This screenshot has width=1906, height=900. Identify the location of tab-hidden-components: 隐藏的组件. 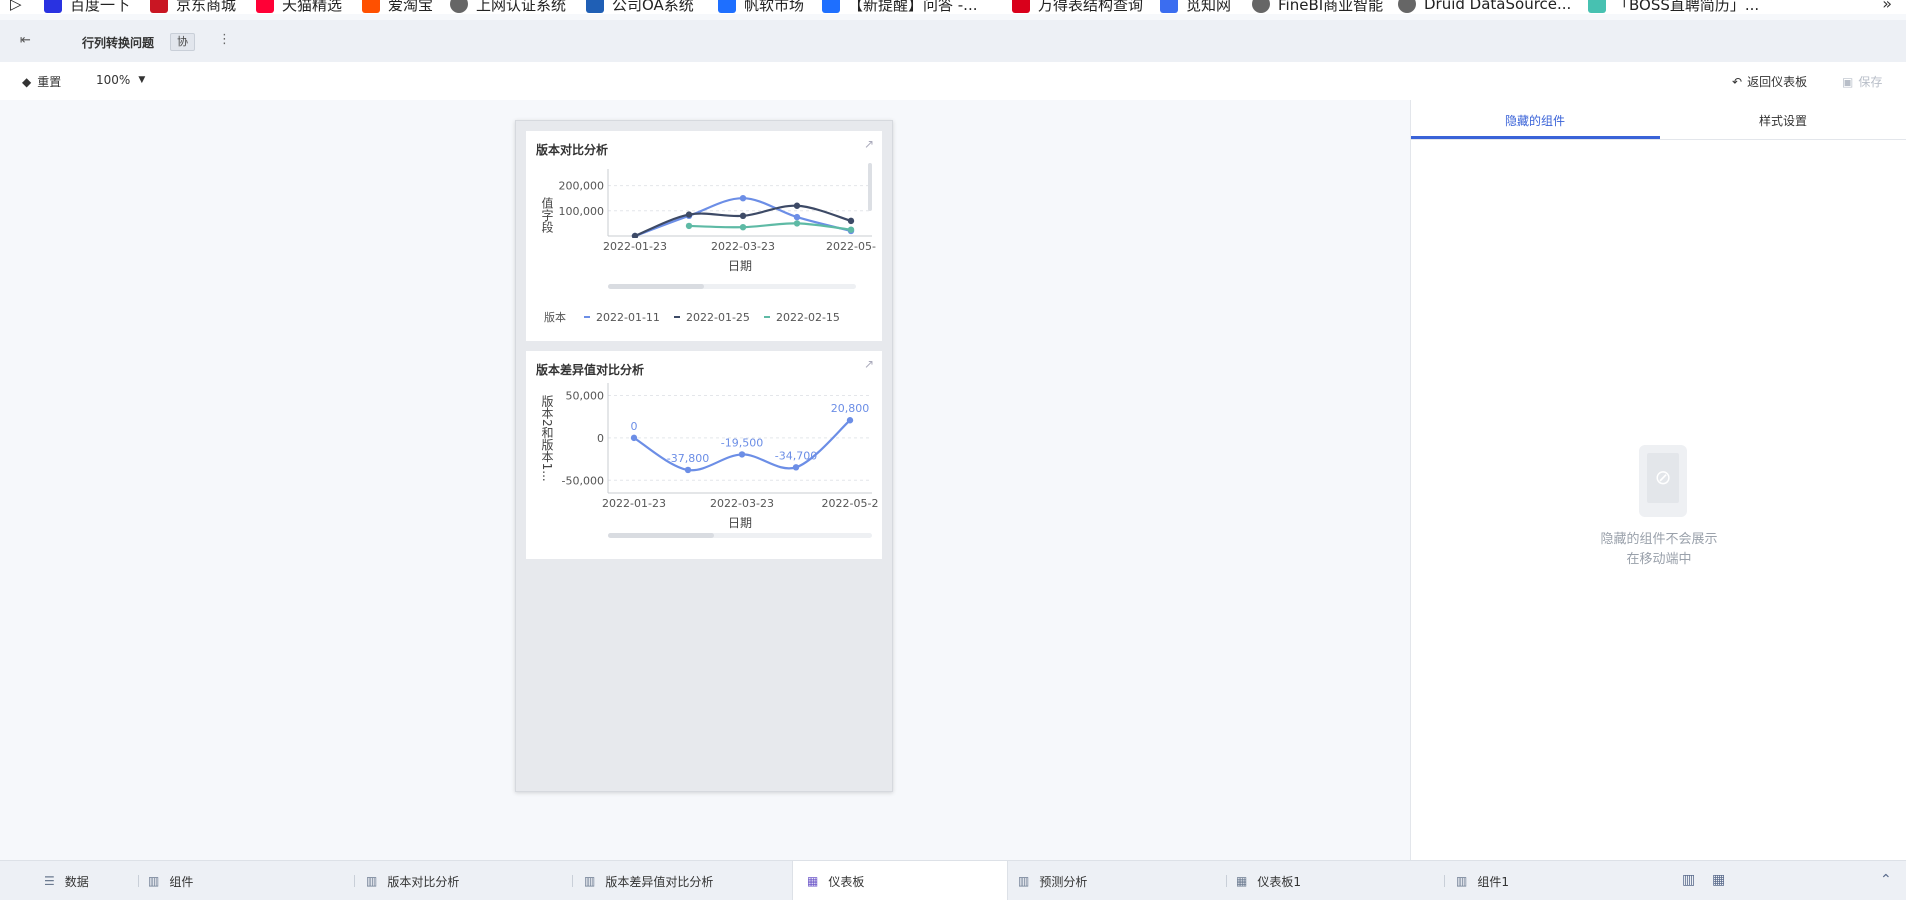
(1535, 120).